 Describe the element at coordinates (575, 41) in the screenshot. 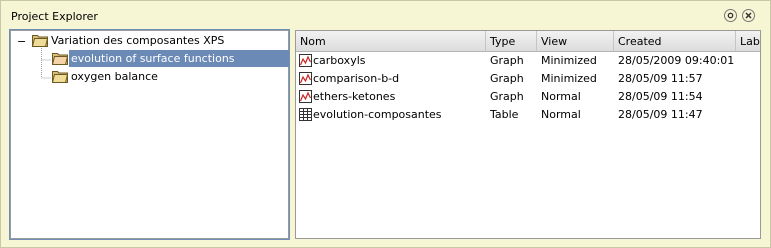

I see `column-header-view: View` at that location.